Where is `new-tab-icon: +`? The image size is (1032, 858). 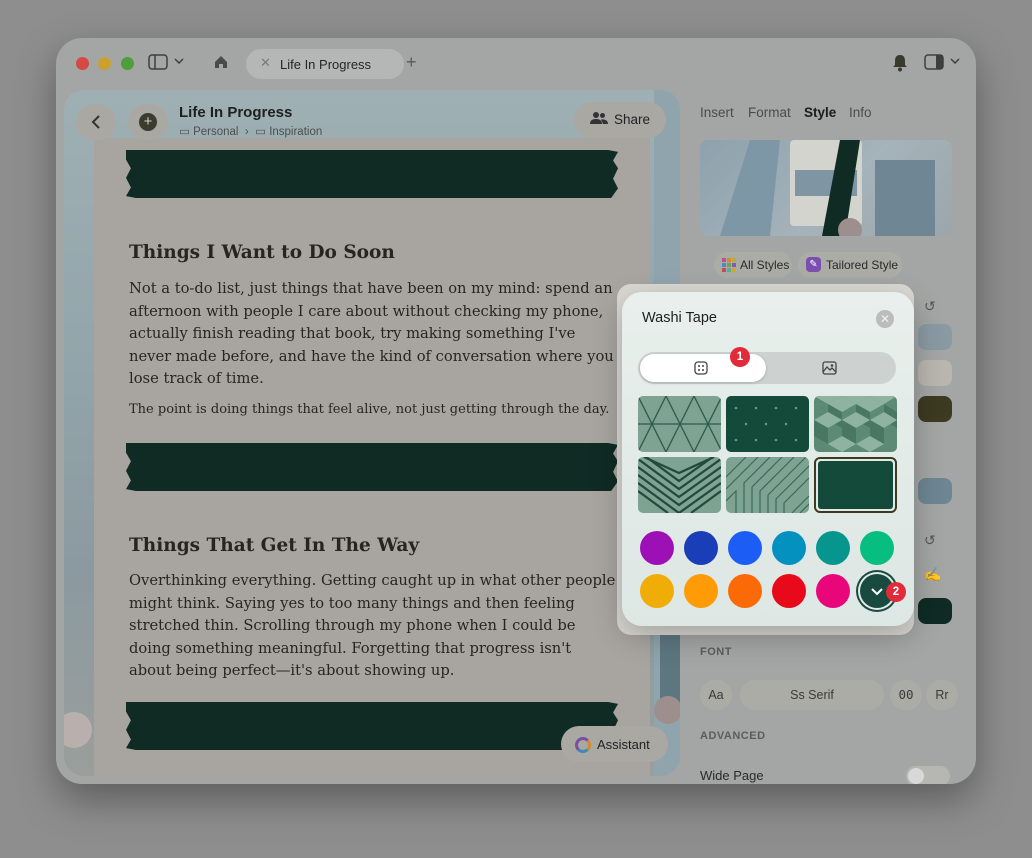 new-tab-icon: + is located at coordinates (411, 62).